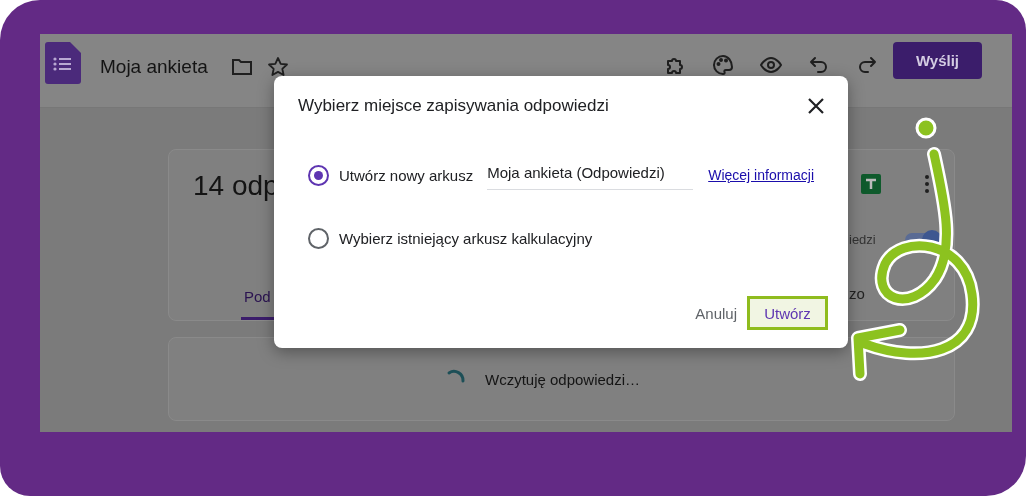 This screenshot has width=1026, height=496. Describe the element at coordinates (862, 239) in the screenshot. I see `accepting-label: iedzi` at that location.